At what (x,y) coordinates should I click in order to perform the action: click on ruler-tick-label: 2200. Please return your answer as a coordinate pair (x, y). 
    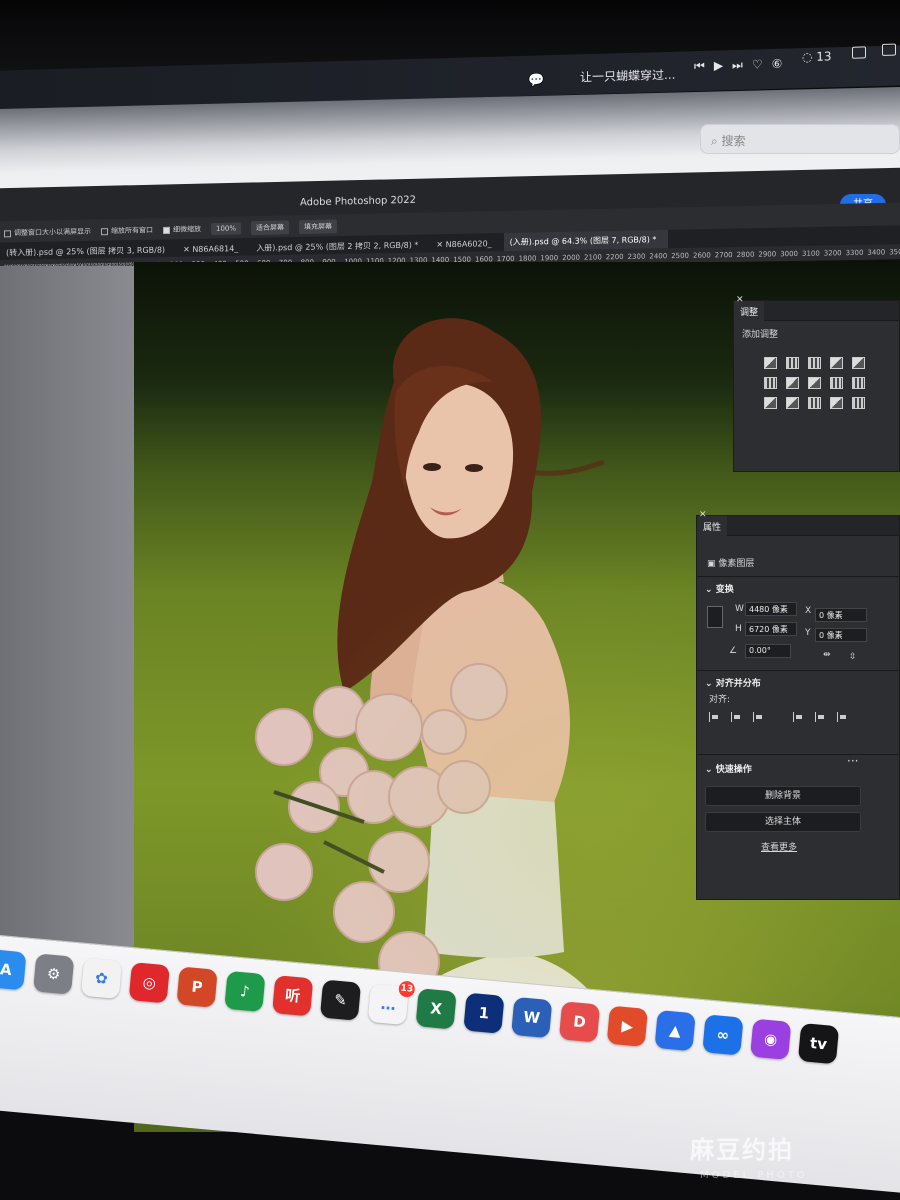
    Looking at the image, I should click on (614, 257).